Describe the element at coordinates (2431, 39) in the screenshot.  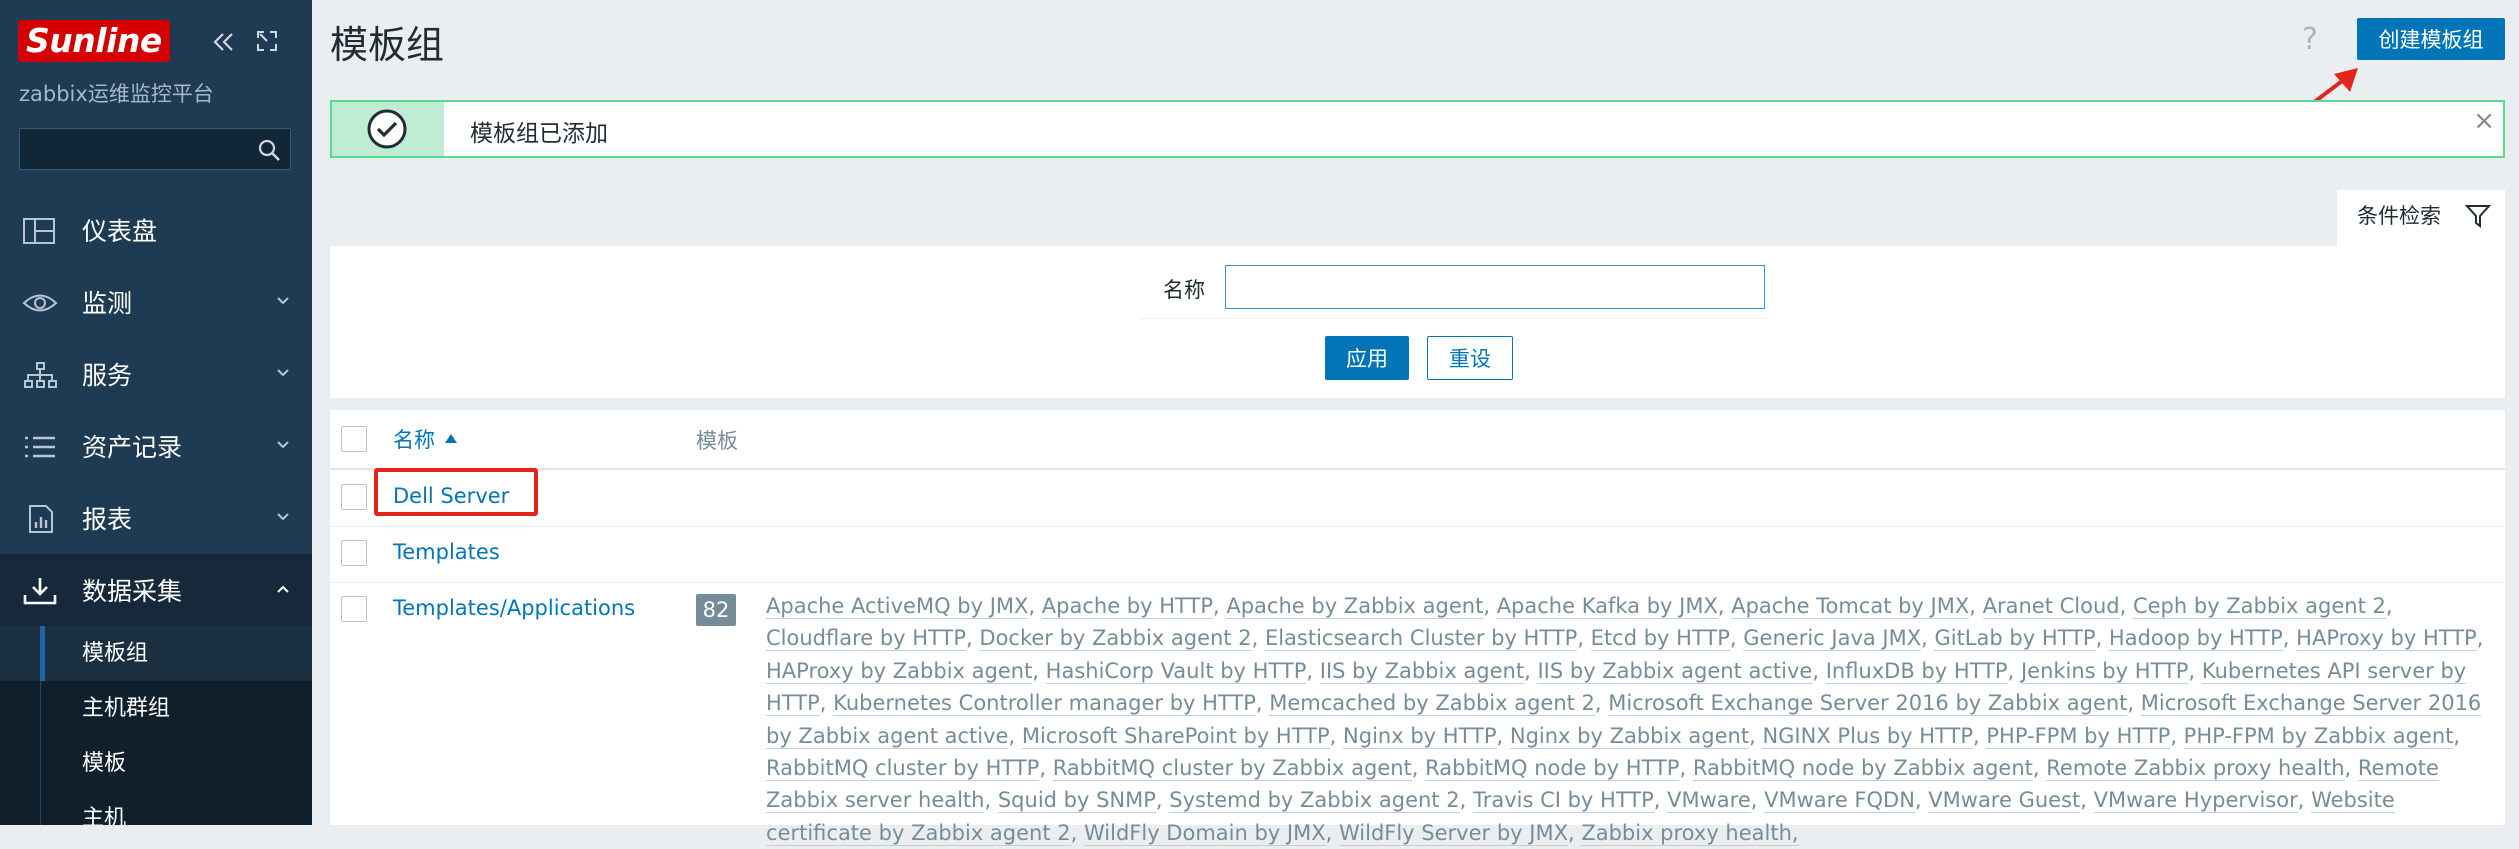
I see `create-template-group-button: 创建模板组` at that location.